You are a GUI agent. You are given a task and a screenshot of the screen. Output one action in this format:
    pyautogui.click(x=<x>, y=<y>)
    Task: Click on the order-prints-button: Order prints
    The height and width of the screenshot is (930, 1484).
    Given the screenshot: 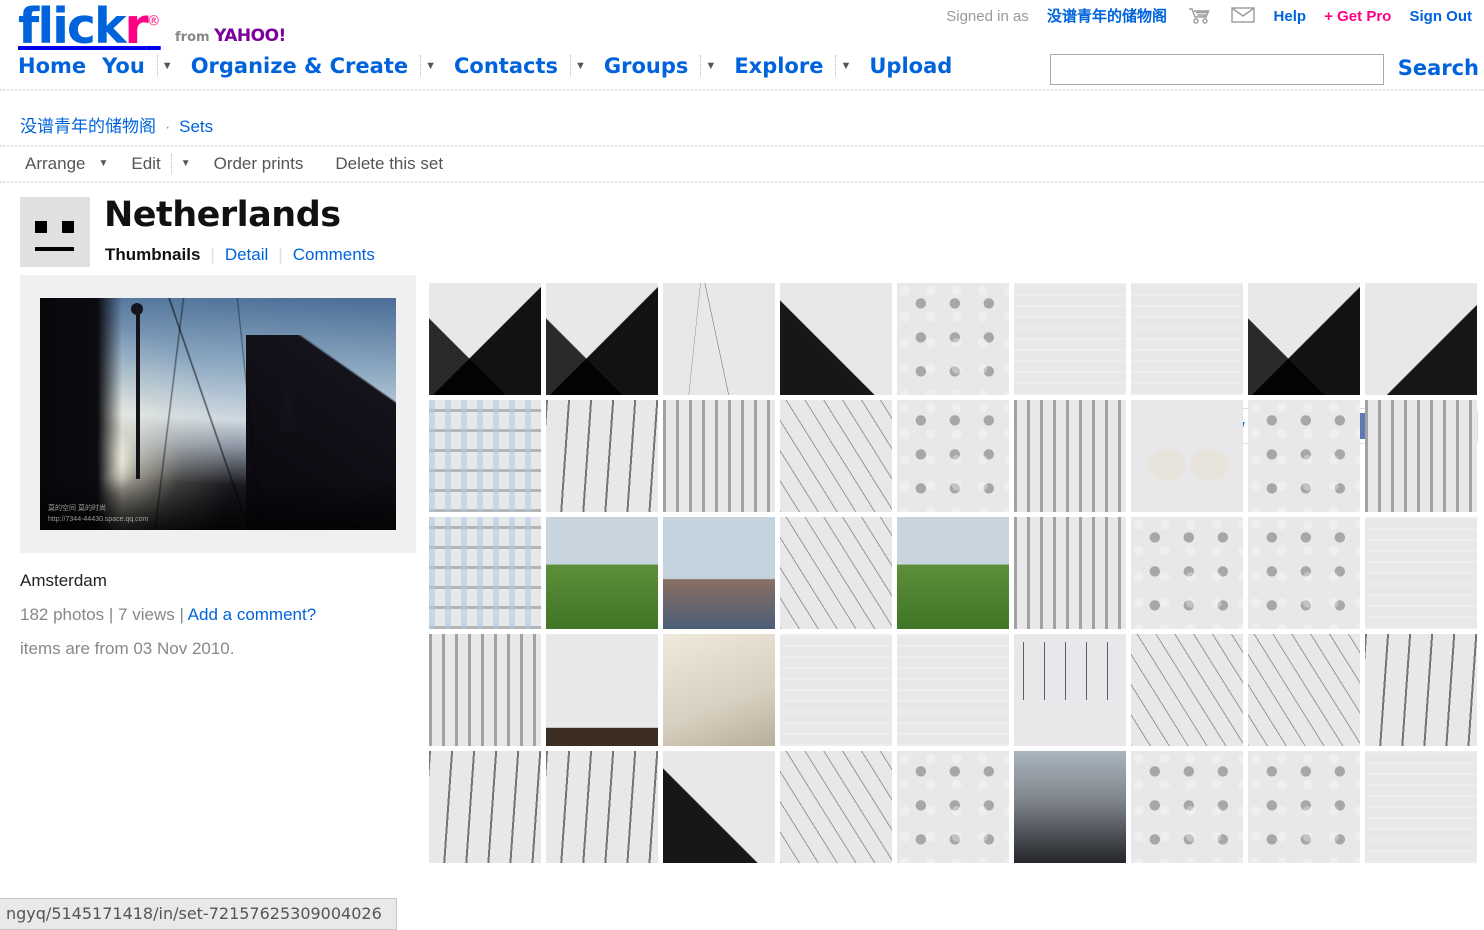 What is the action you would take?
    pyautogui.click(x=259, y=164)
    